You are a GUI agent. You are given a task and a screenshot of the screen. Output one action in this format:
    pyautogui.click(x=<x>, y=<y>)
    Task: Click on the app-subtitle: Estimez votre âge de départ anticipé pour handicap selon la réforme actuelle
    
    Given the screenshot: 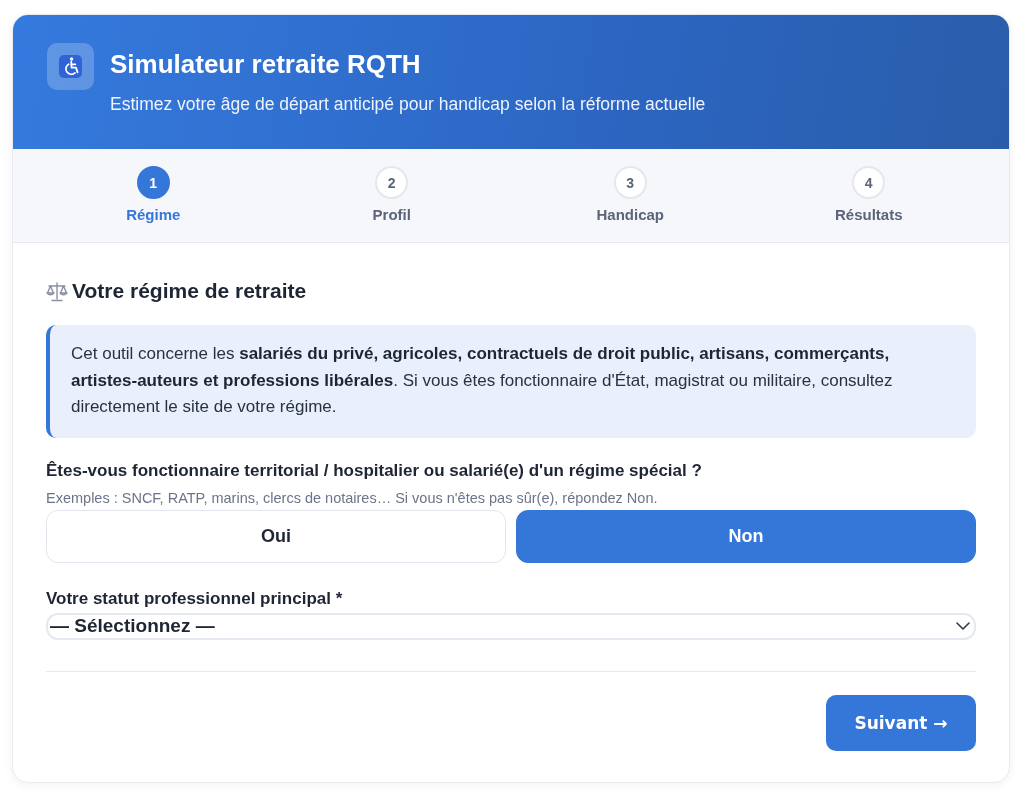 What is the action you would take?
    pyautogui.click(x=408, y=104)
    